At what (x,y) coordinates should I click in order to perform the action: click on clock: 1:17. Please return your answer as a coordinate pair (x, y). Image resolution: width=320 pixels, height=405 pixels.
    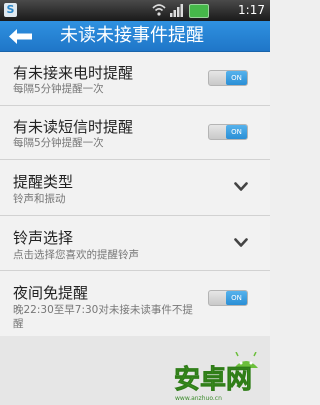
    Looking at the image, I should click on (251, 10).